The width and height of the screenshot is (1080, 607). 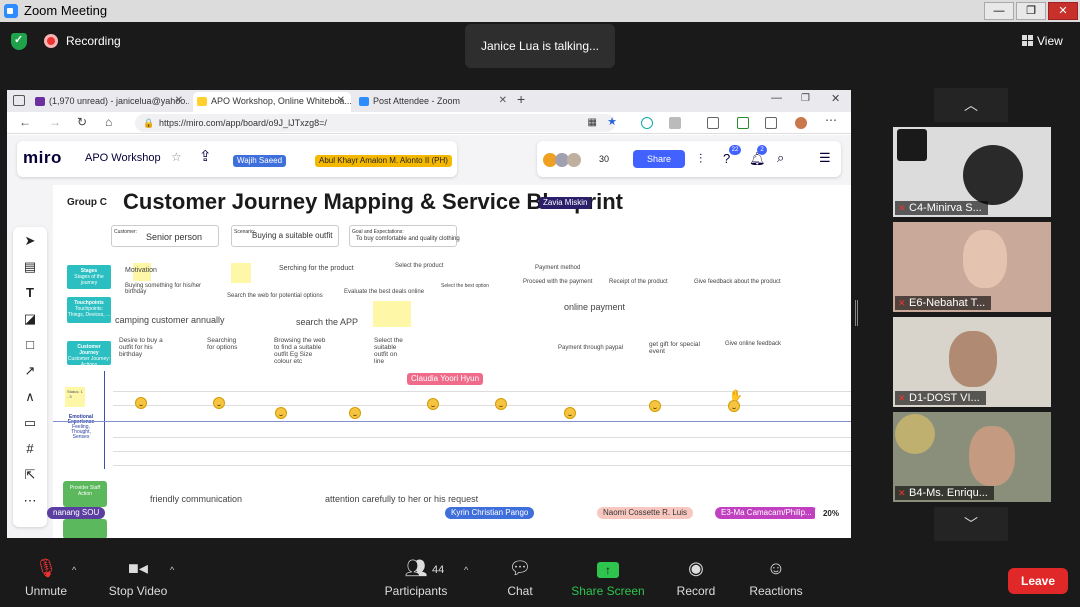 I want to click on note: Select the product, so click(x=419, y=266).